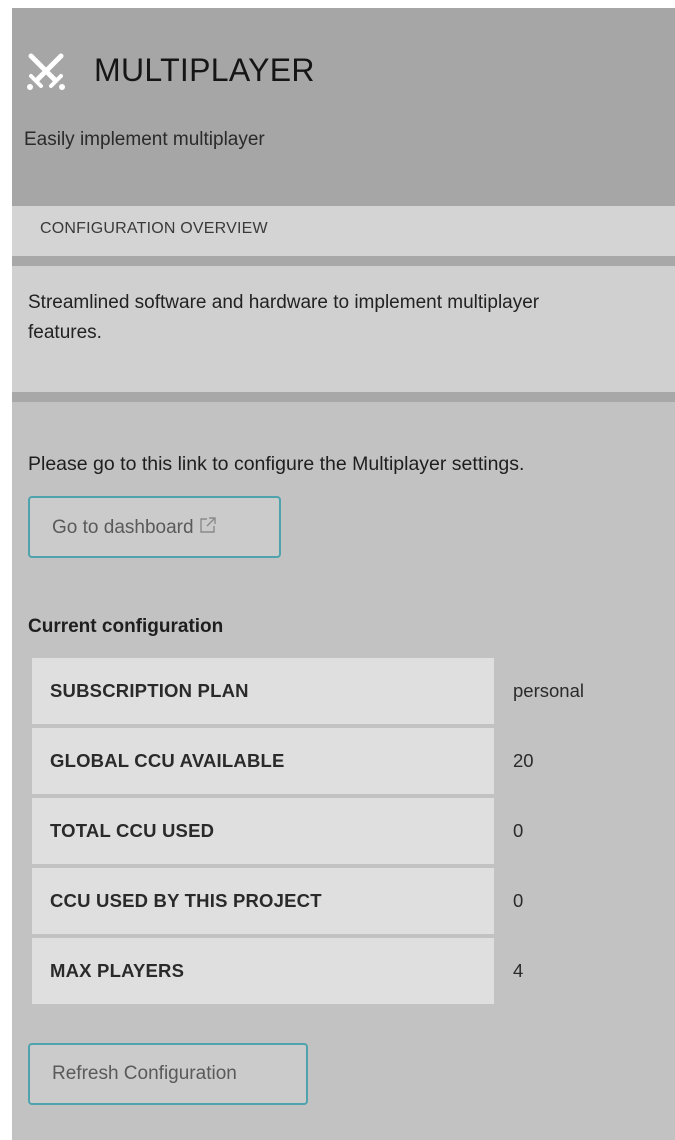 The image size is (675, 1140). I want to click on table-row: GLOBAL CCU AVAILABLE 20, so click(352, 761).